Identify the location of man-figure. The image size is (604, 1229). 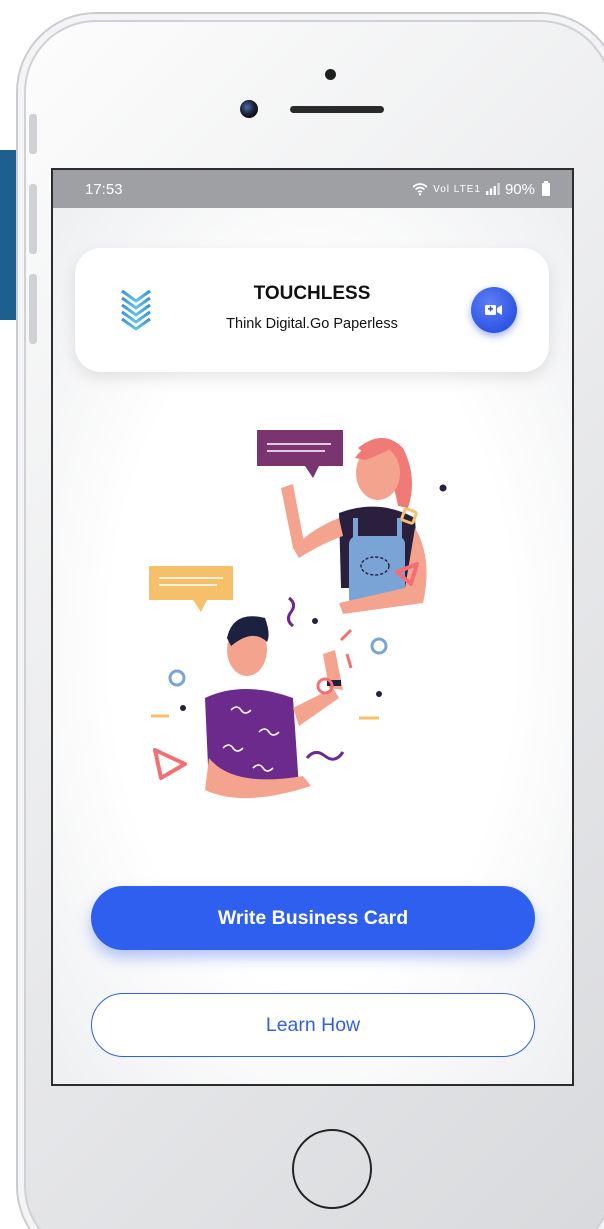
(274, 707).